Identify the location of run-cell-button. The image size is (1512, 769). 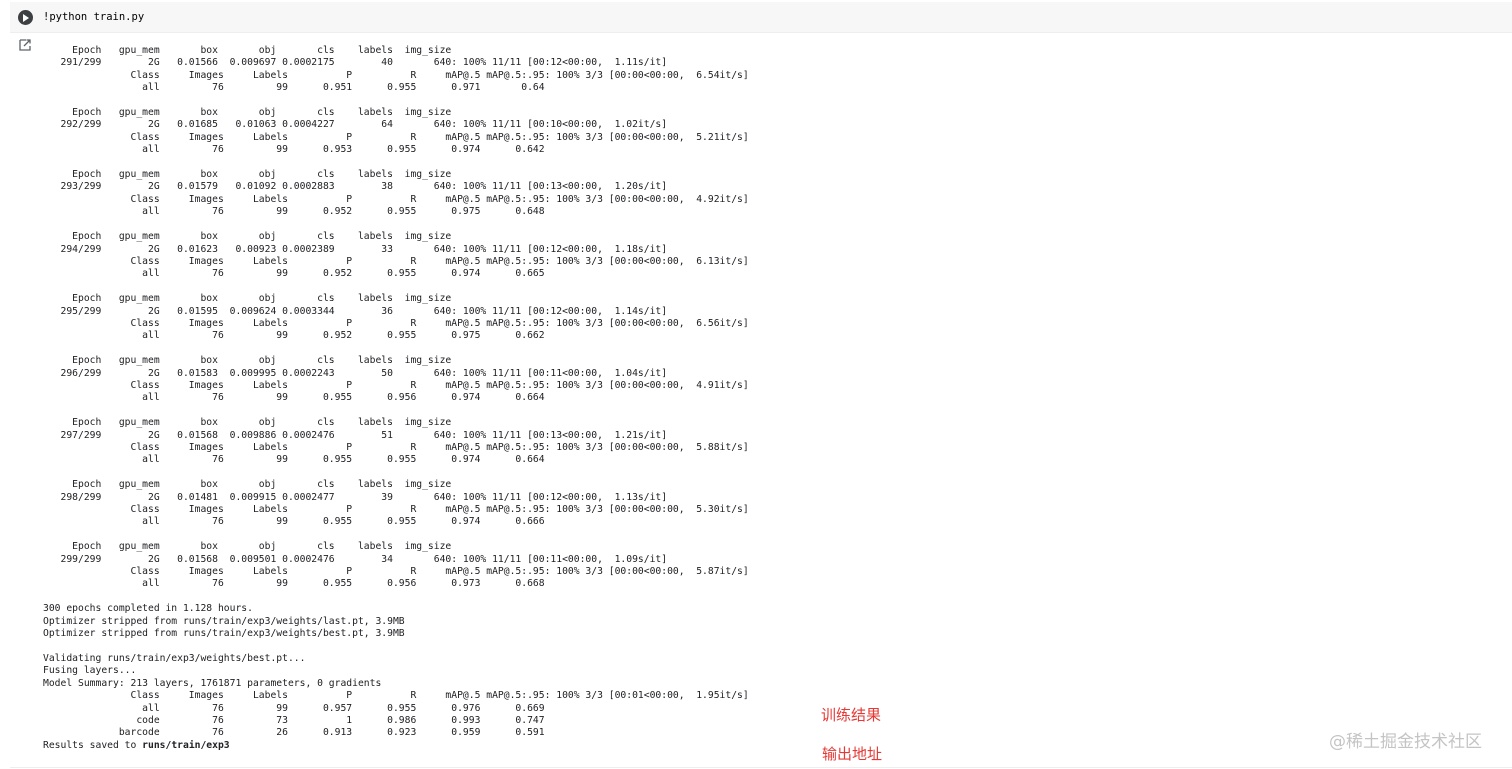
(25, 17).